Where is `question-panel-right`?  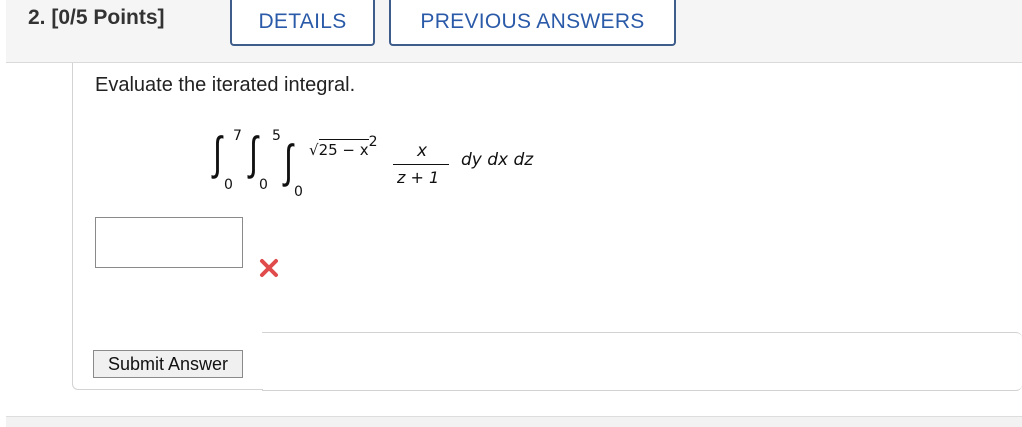 question-panel-right is located at coordinates (642, 361).